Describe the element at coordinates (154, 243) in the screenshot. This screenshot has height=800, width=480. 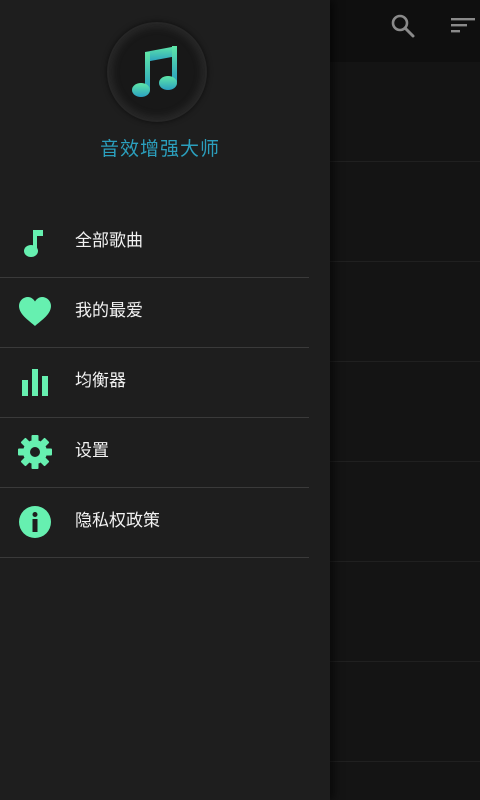
I see `menu-item-all-songs: 全部歌曲` at that location.